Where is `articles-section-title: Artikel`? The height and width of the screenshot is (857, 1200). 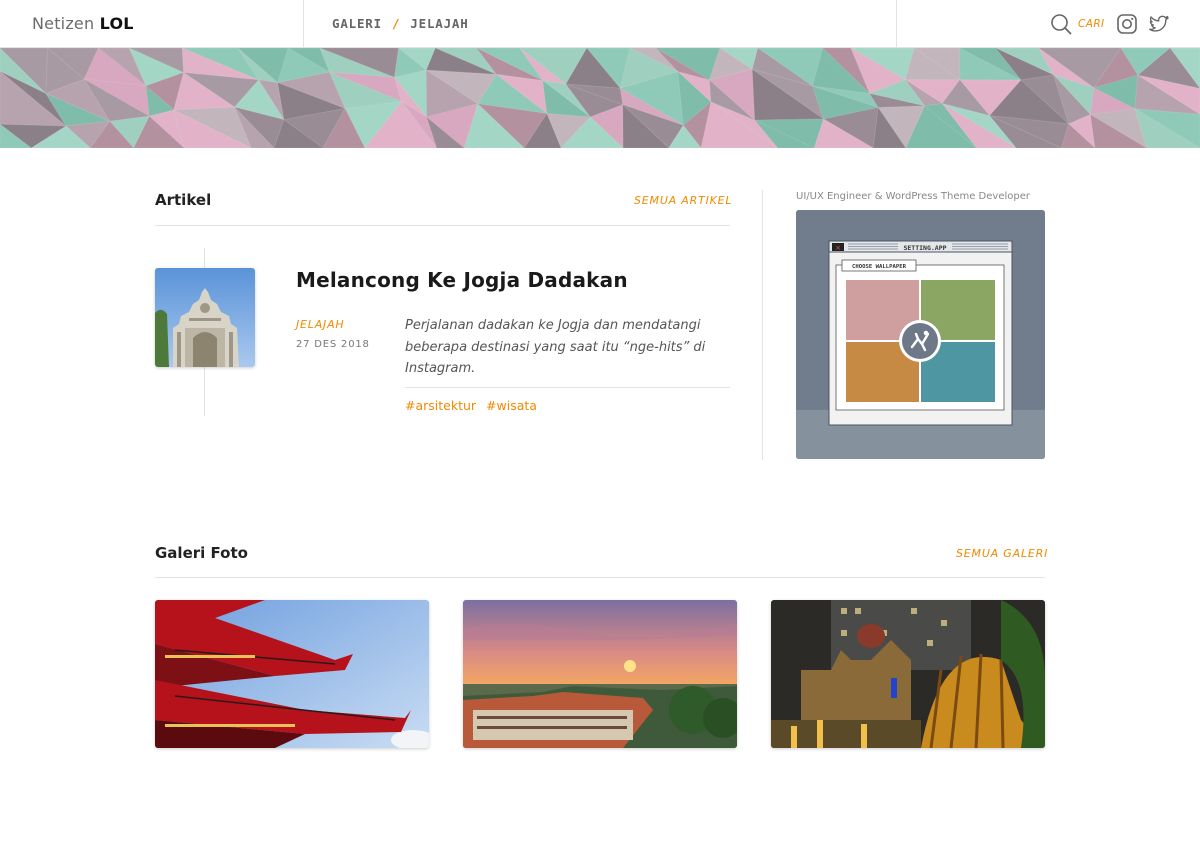
articles-section-title: Artikel is located at coordinates (183, 200).